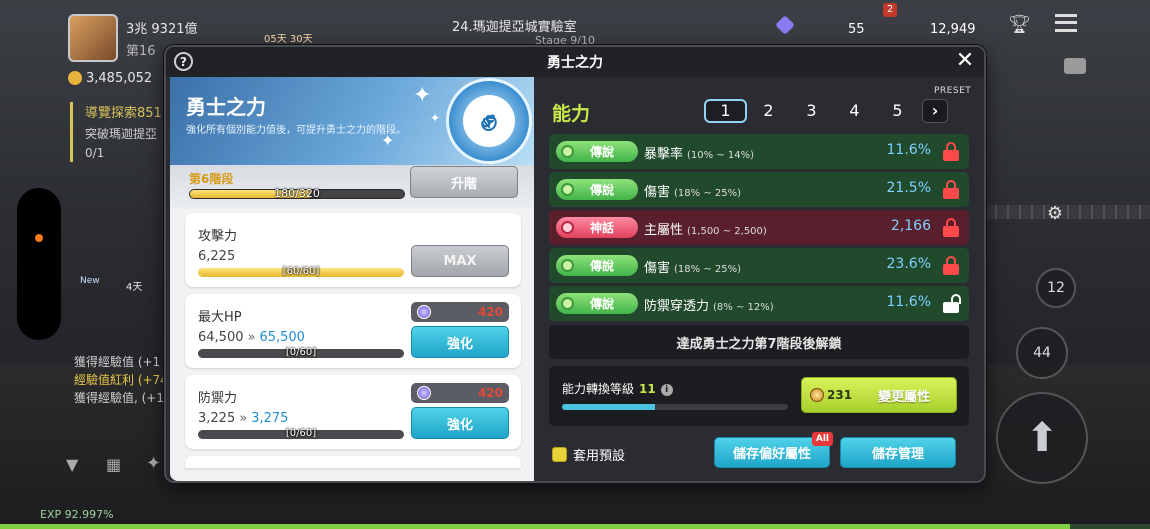 This screenshot has height=529, width=1150. What do you see at coordinates (464, 182) in the screenshot?
I see `upgrade-stage-button: 升階` at bounding box center [464, 182].